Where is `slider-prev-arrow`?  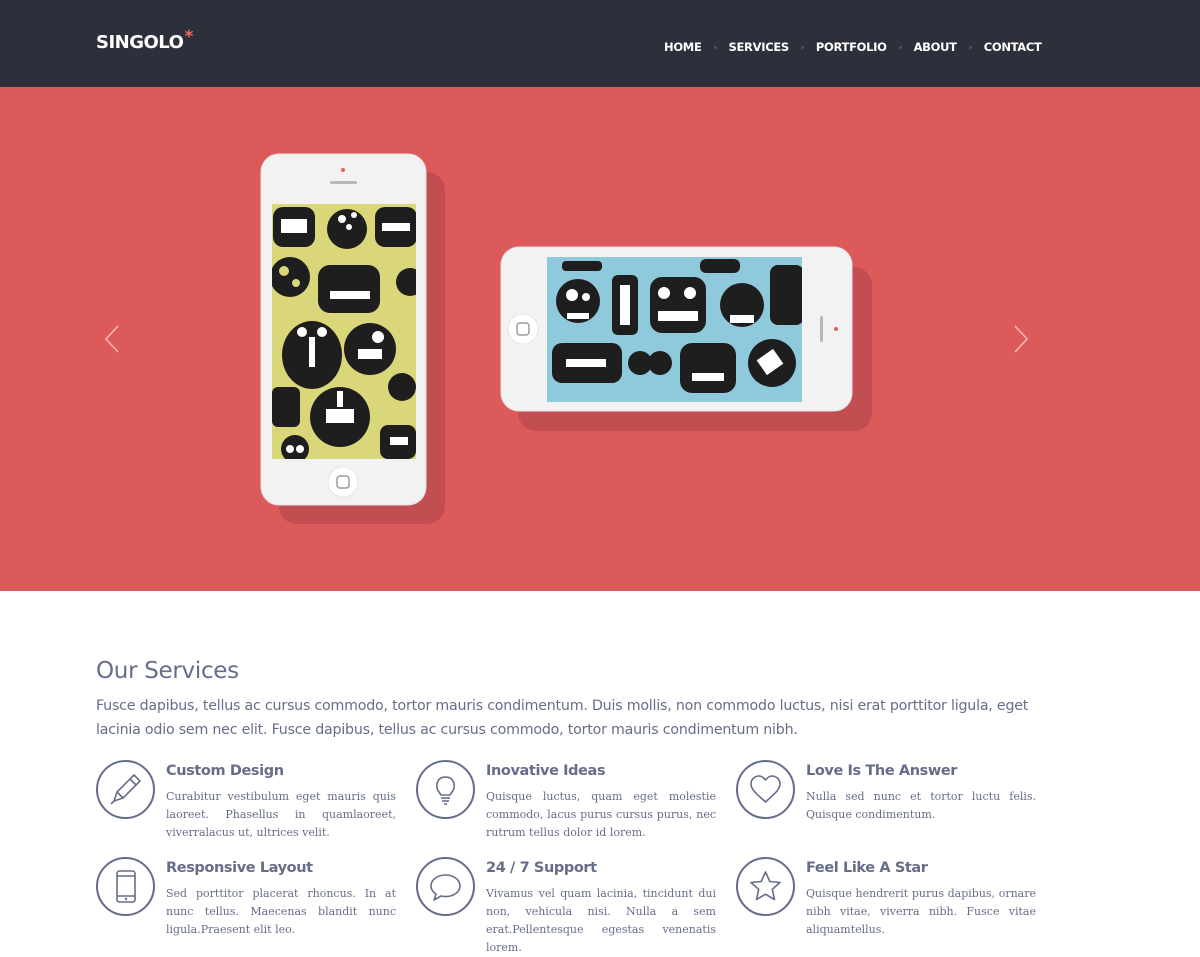 slider-prev-arrow is located at coordinates (113, 339).